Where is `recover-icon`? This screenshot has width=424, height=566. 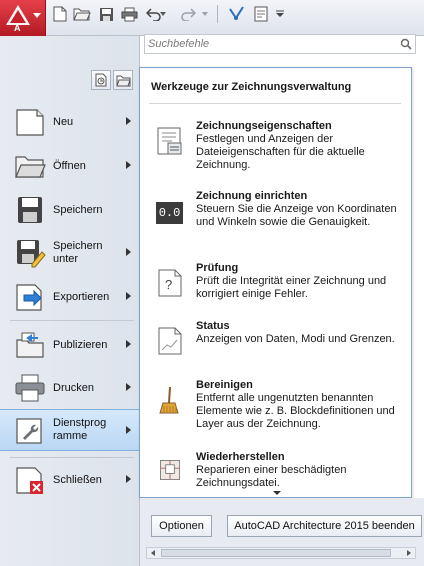 recover-icon is located at coordinates (170, 470).